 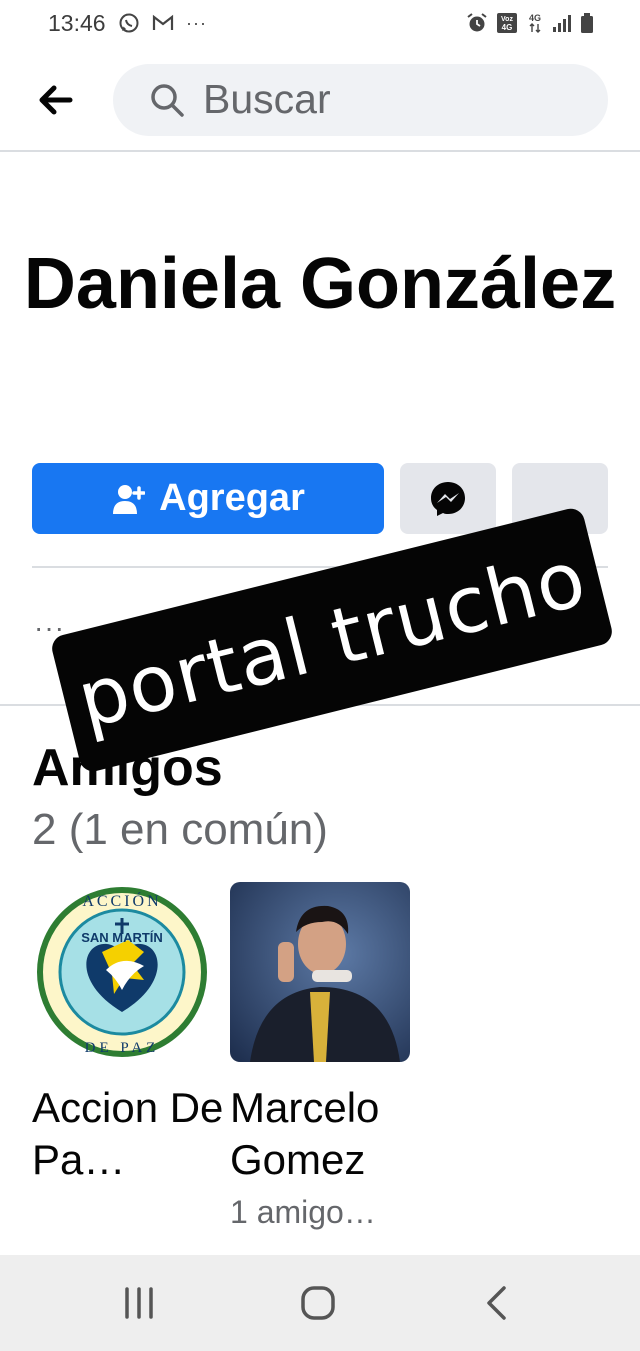 I want to click on status-bar: 13:46 ··· Voz 4G 4G, so click(x=320, y=25).